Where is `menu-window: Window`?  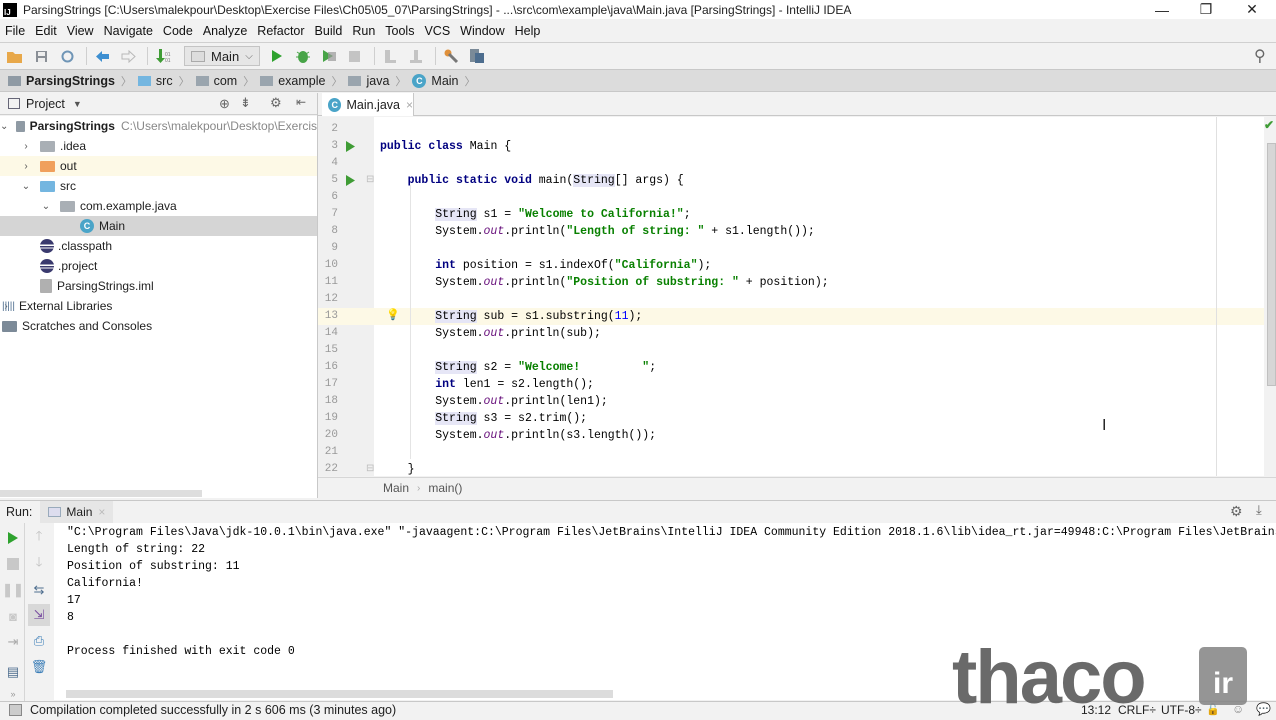 menu-window: Window is located at coordinates (482, 31).